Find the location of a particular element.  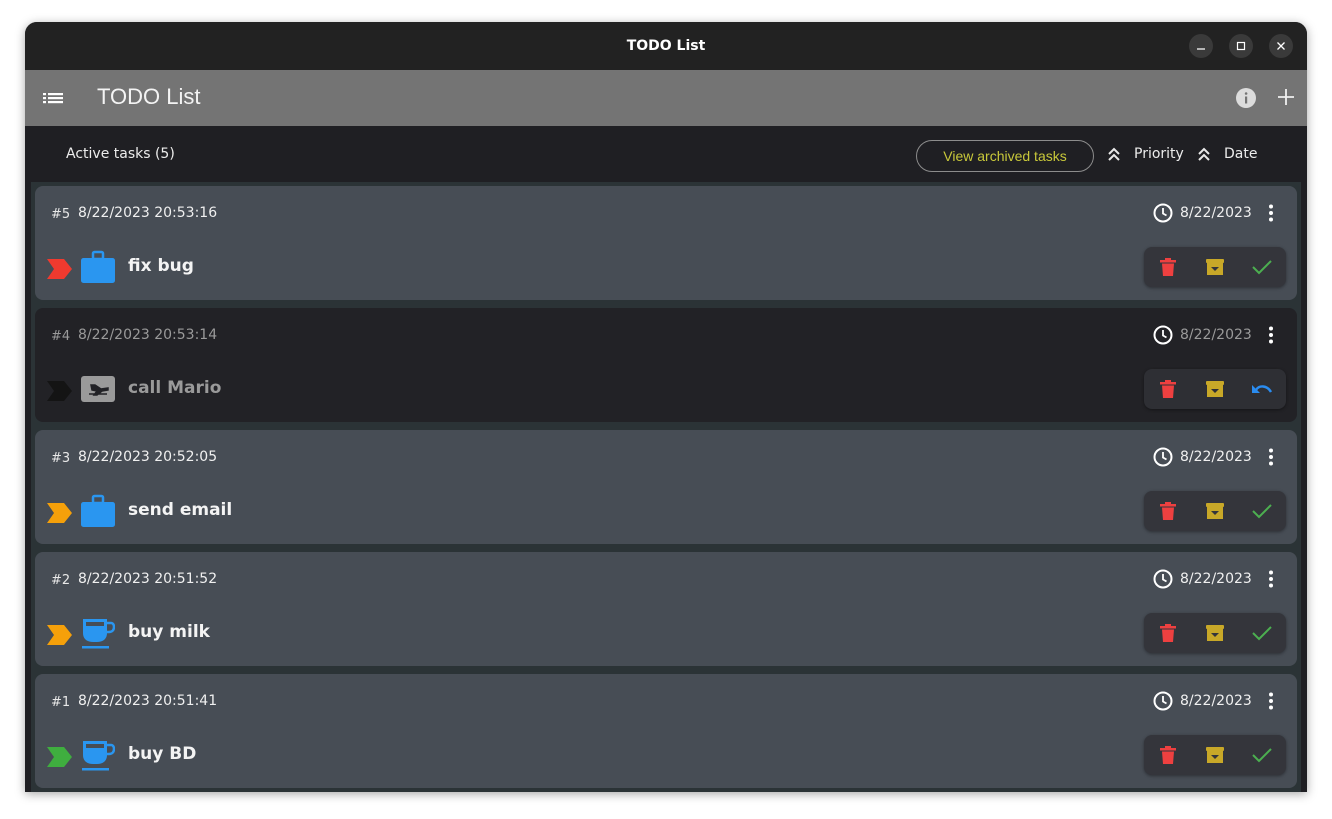

sort-priority-button: Priority is located at coordinates (1145, 154).